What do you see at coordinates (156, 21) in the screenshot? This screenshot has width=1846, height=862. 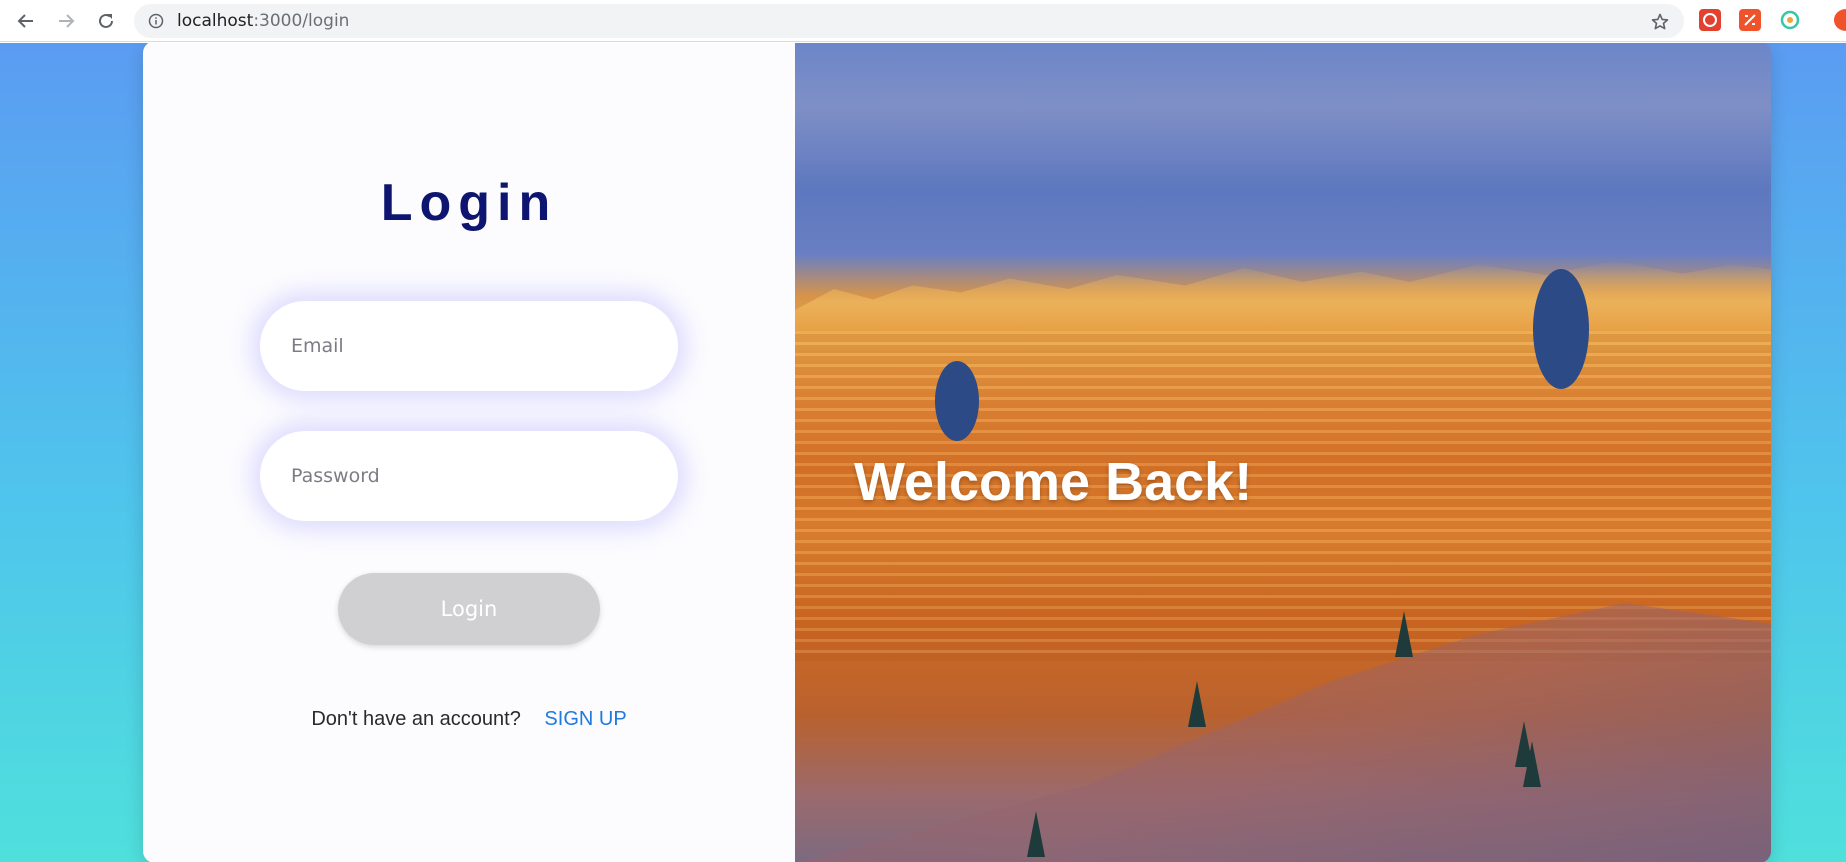 I see `info-icon` at bounding box center [156, 21].